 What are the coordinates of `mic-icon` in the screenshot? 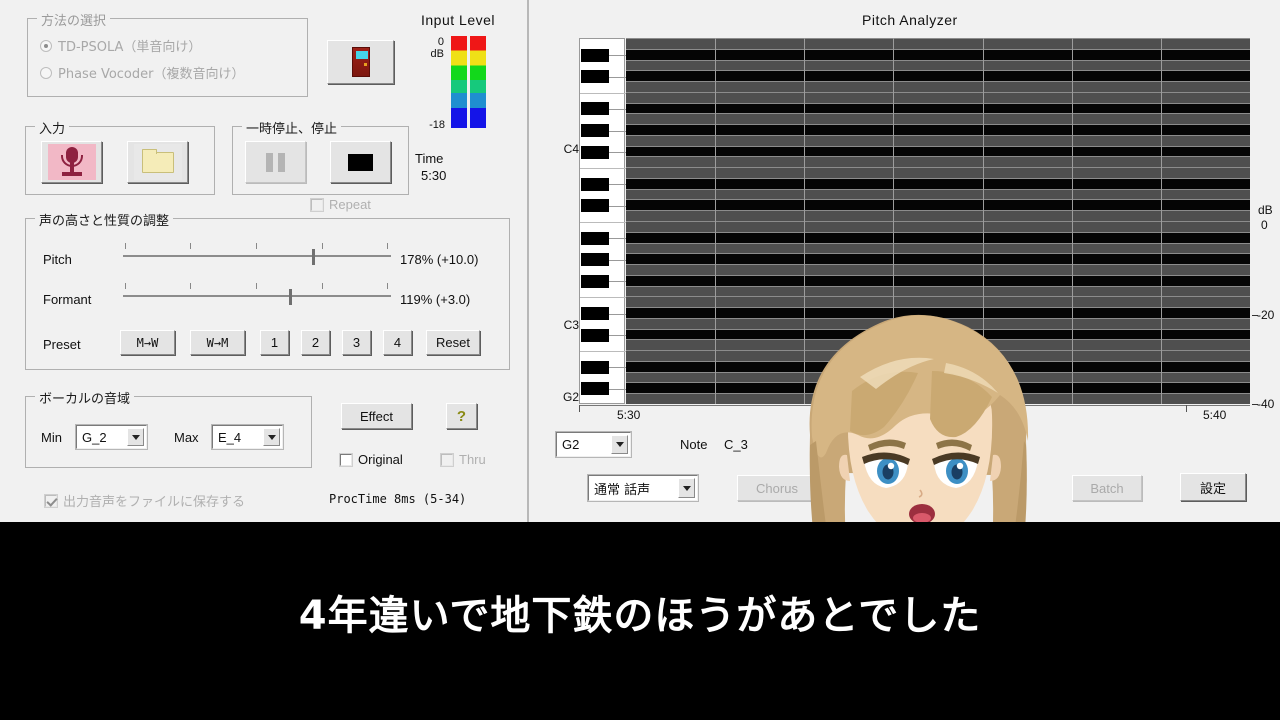 It's located at (71, 162).